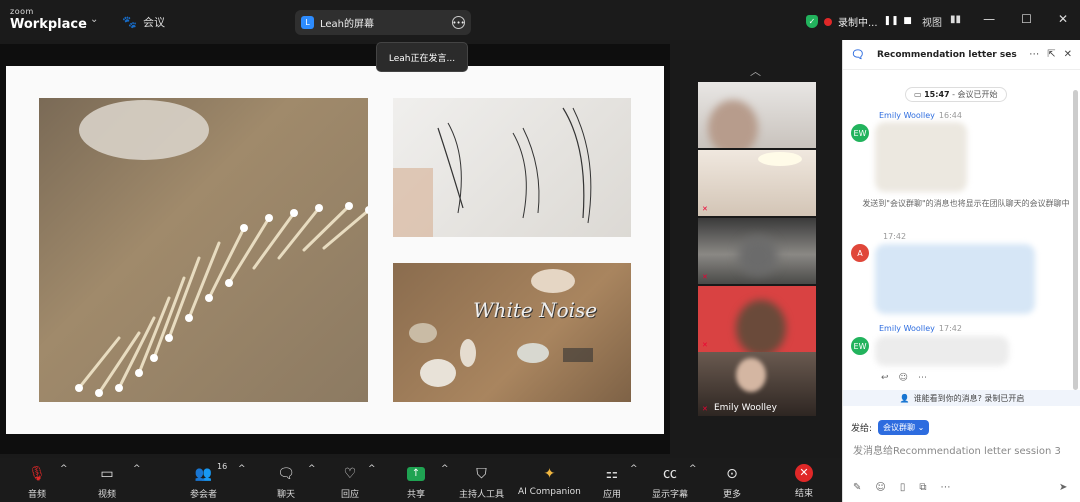  I want to click on message-reactions: ↩ ☺ ⋯, so click(904, 378).